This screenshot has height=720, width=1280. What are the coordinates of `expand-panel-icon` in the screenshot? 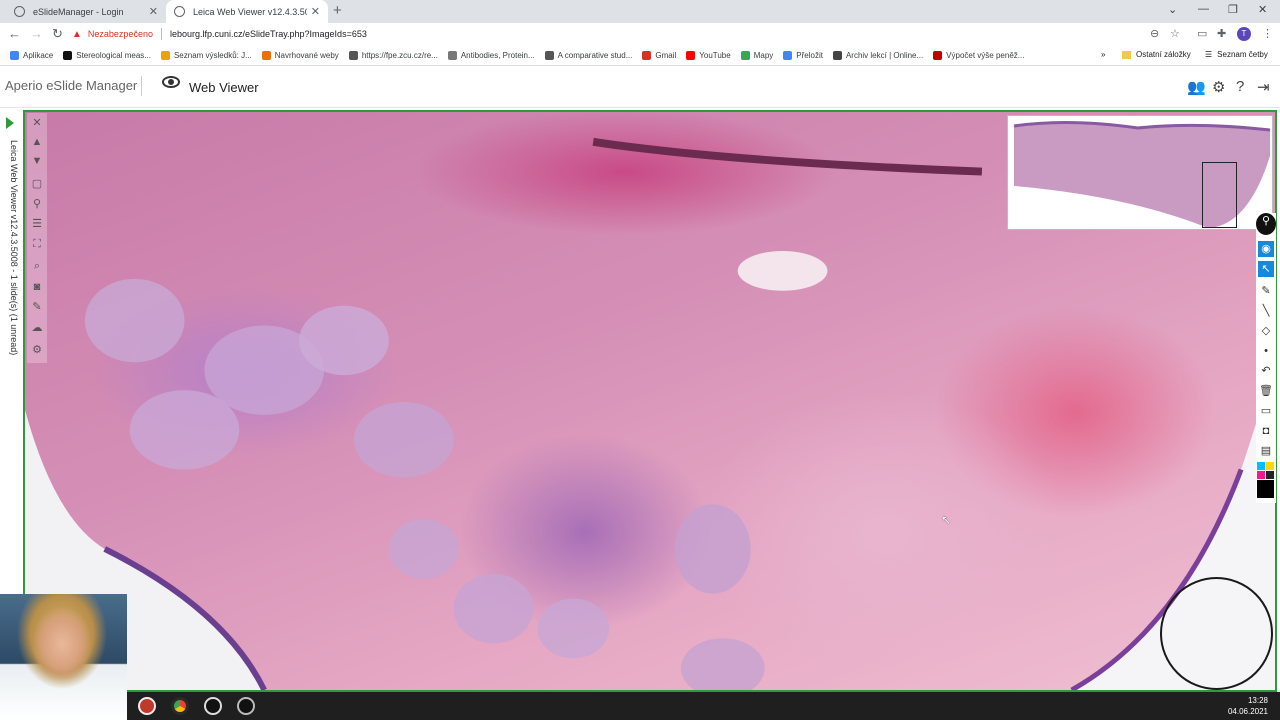 It's located at (10, 123).